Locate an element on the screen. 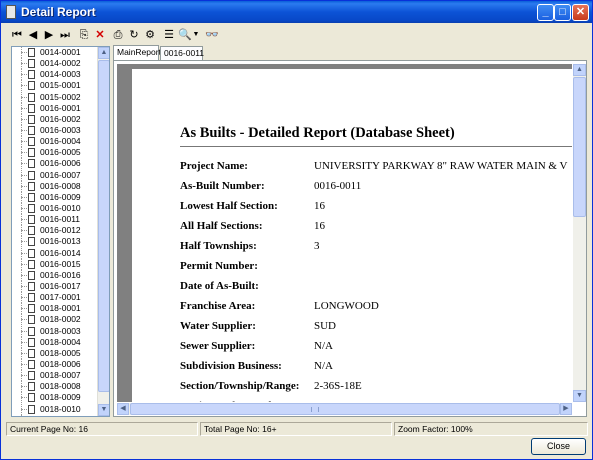  tree-item-label: 0018-0003 is located at coordinates (60, 330).